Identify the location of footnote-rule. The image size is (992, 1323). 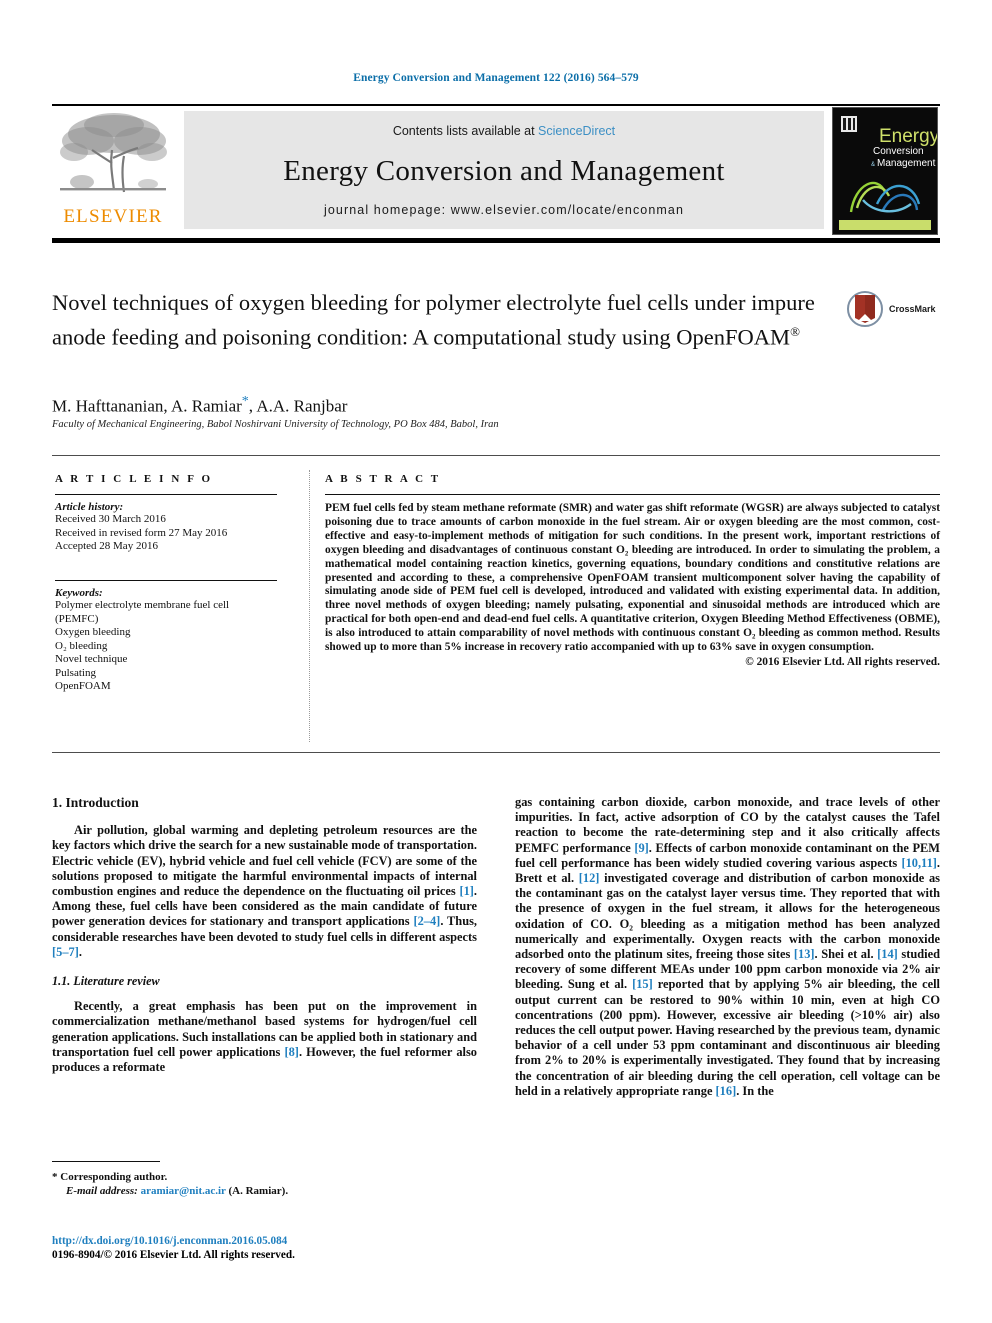
(106, 1161).